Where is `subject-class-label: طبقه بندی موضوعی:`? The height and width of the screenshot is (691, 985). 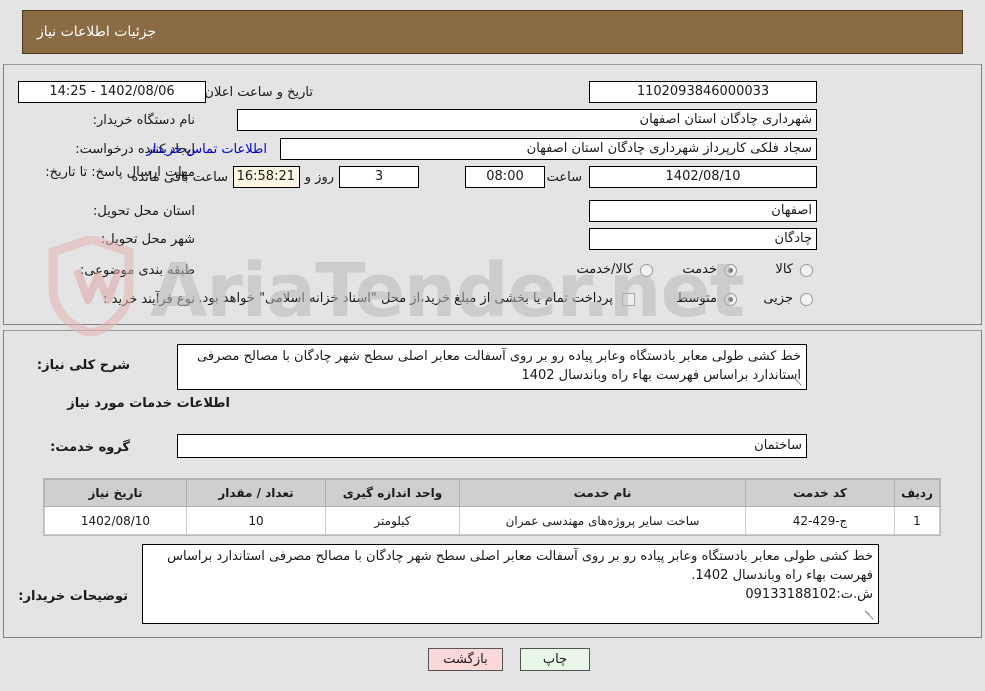 subject-class-label: طبقه بندی موضوعی: is located at coordinates (137, 270).